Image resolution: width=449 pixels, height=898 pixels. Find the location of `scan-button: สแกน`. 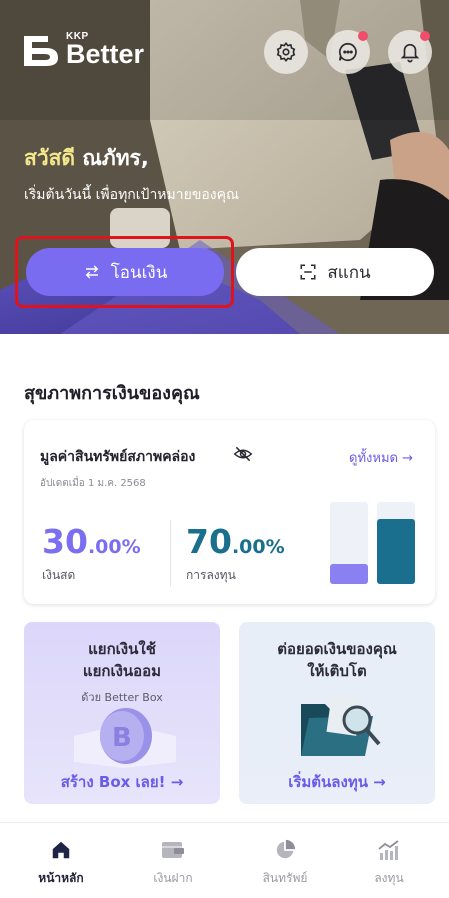

scan-button: สแกน is located at coordinates (335, 272).